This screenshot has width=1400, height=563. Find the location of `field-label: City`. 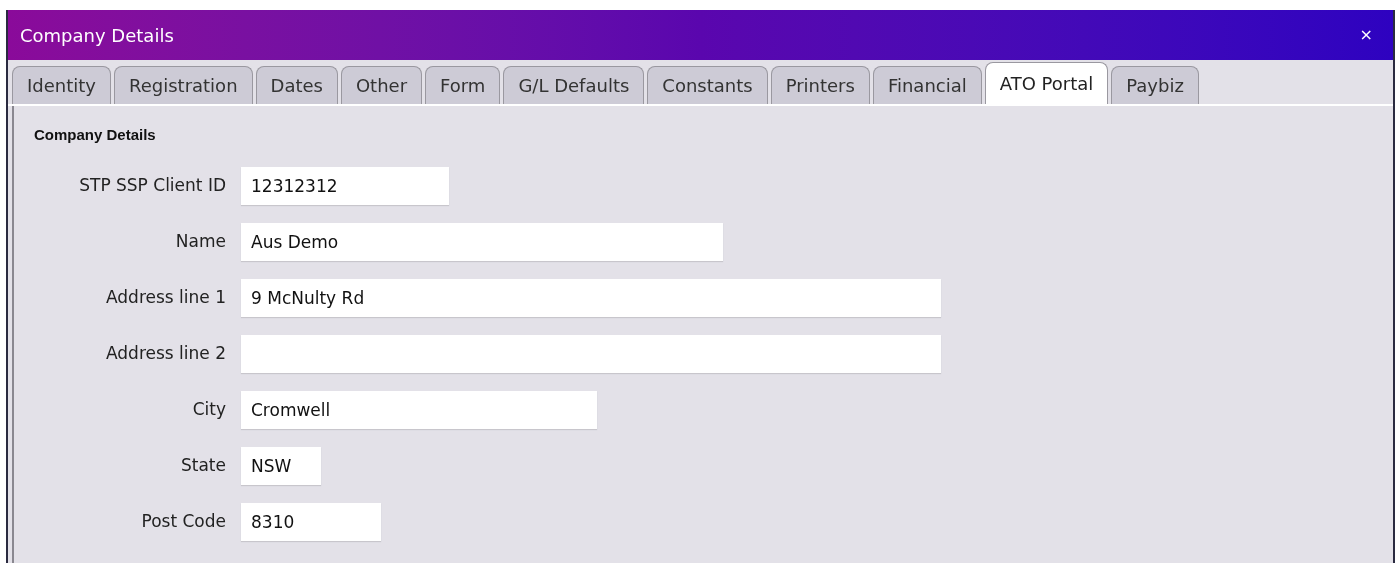

field-label: City is located at coordinates (209, 409).